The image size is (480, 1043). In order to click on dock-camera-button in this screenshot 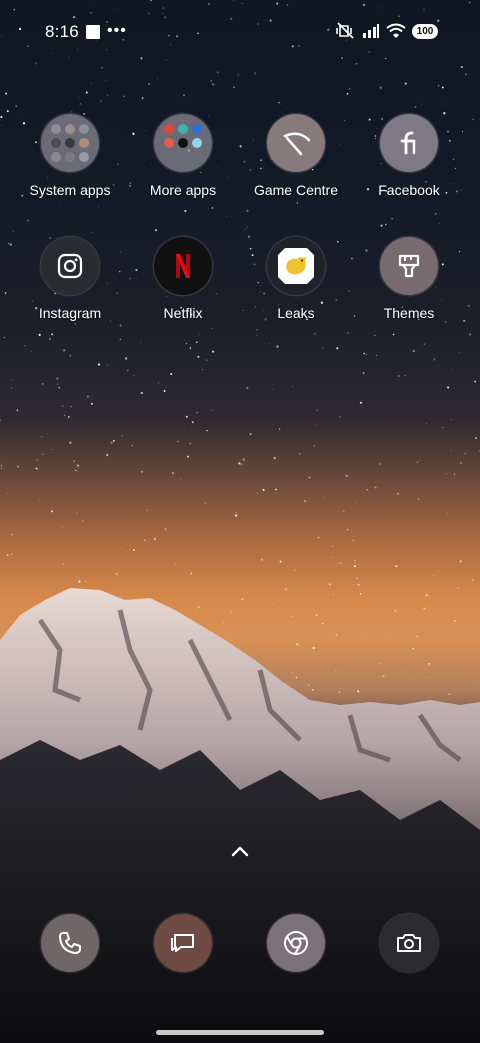, I will do `click(409, 943)`.